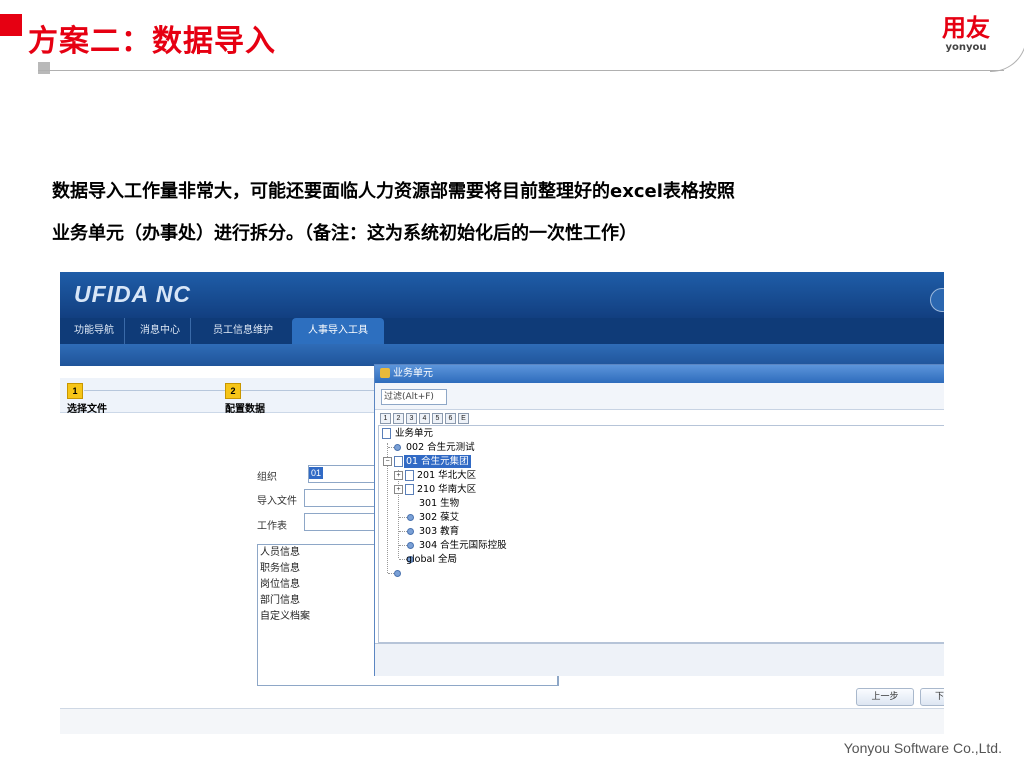 The image size is (1024, 768). I want to click on sheet-item-post: 岗位信息, so click(280, 585).